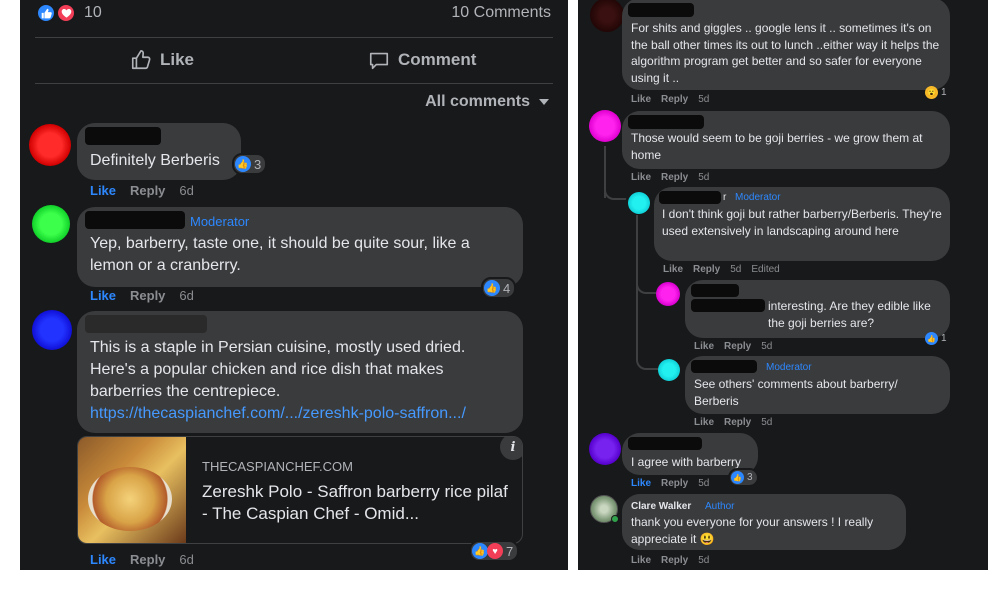 Image resolution: width=1000 pixels, height=600 pixels. I want to click on comment-button-label: Comment, so click(437, 59).